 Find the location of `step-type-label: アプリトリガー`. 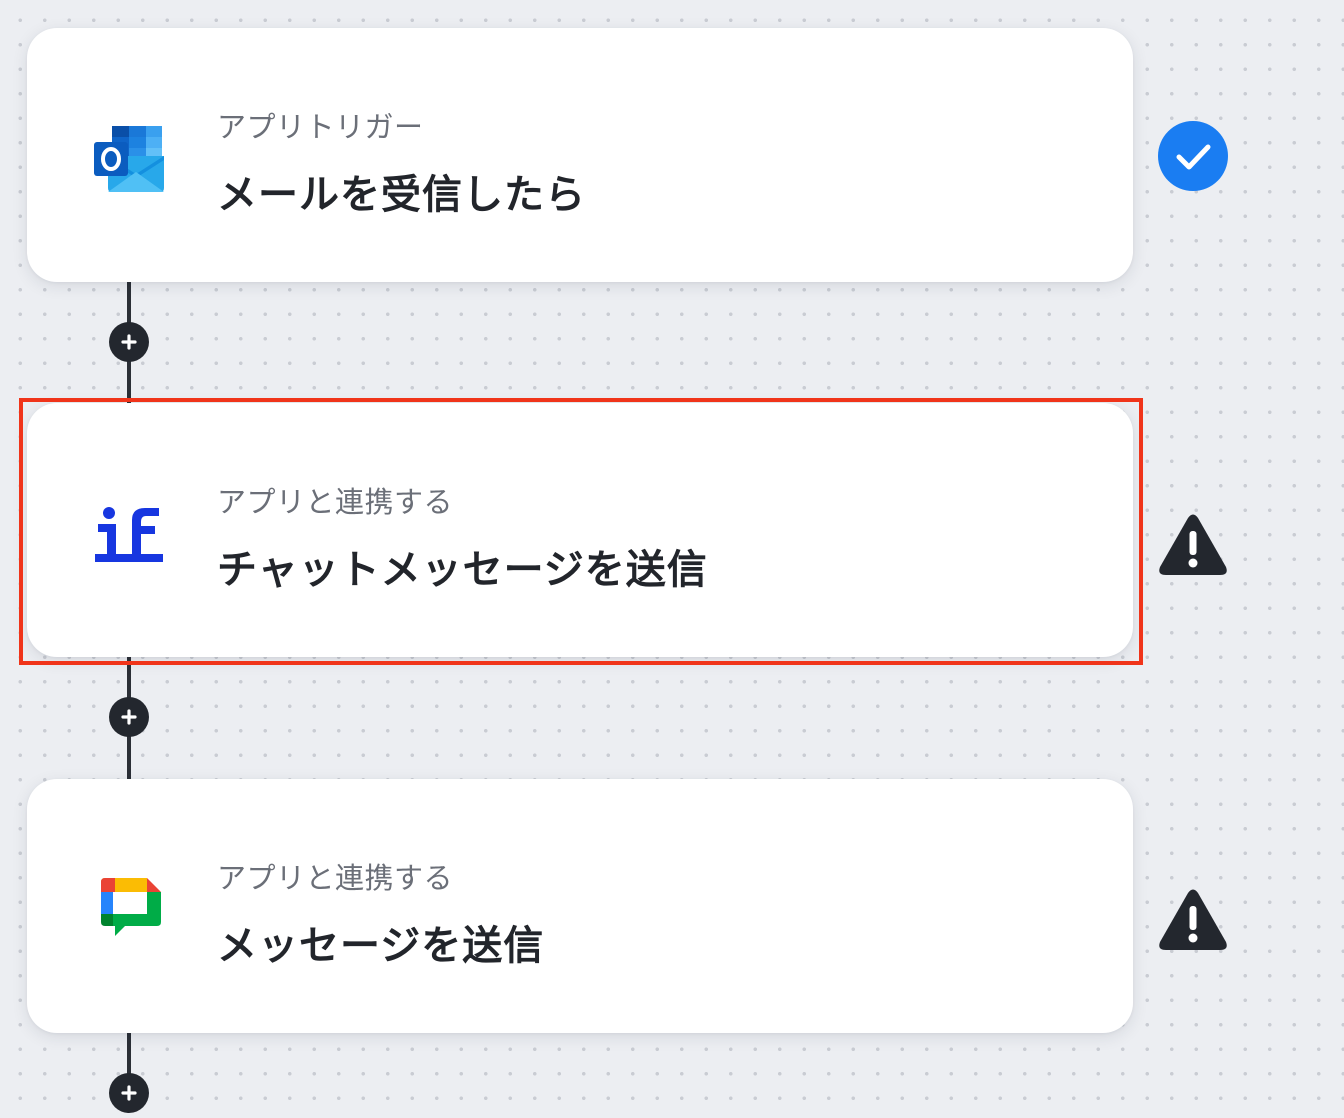

step-type-label: アプリトリガー is located at coordinates (320, 127).